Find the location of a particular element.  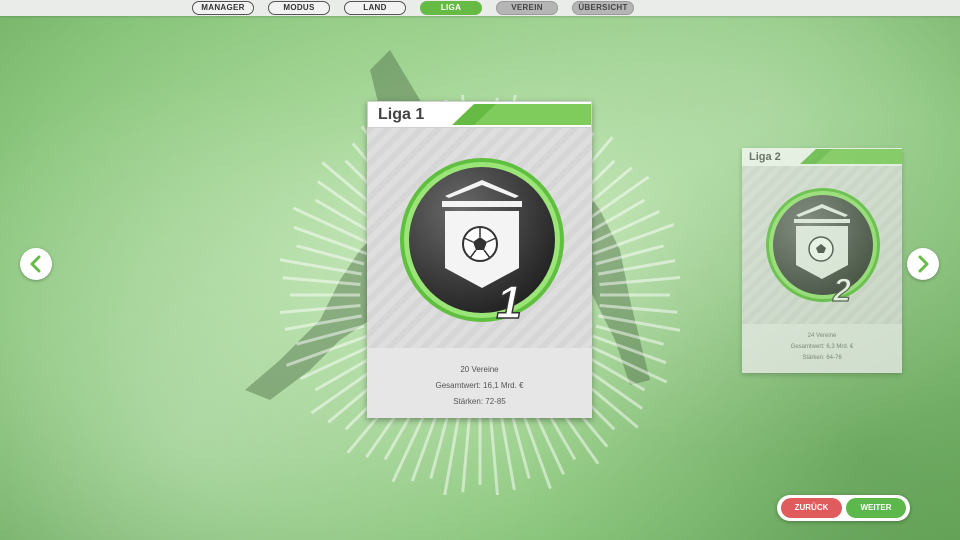

tab-uebersicht: ÜBERSICHT is located at coordinates (603, 8).